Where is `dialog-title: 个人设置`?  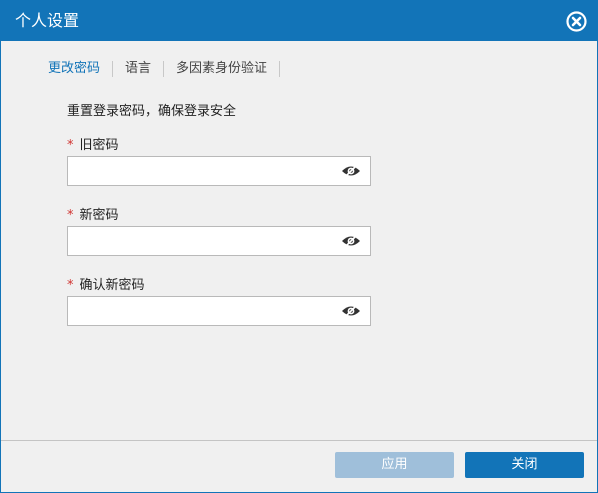 dialog-title: 个人设置 is located at coordinates (47, 20).